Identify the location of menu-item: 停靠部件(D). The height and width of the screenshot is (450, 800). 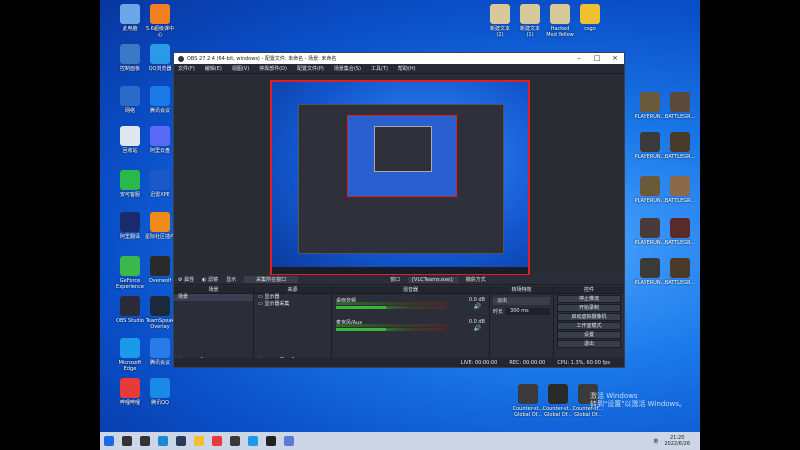
(273, 68).